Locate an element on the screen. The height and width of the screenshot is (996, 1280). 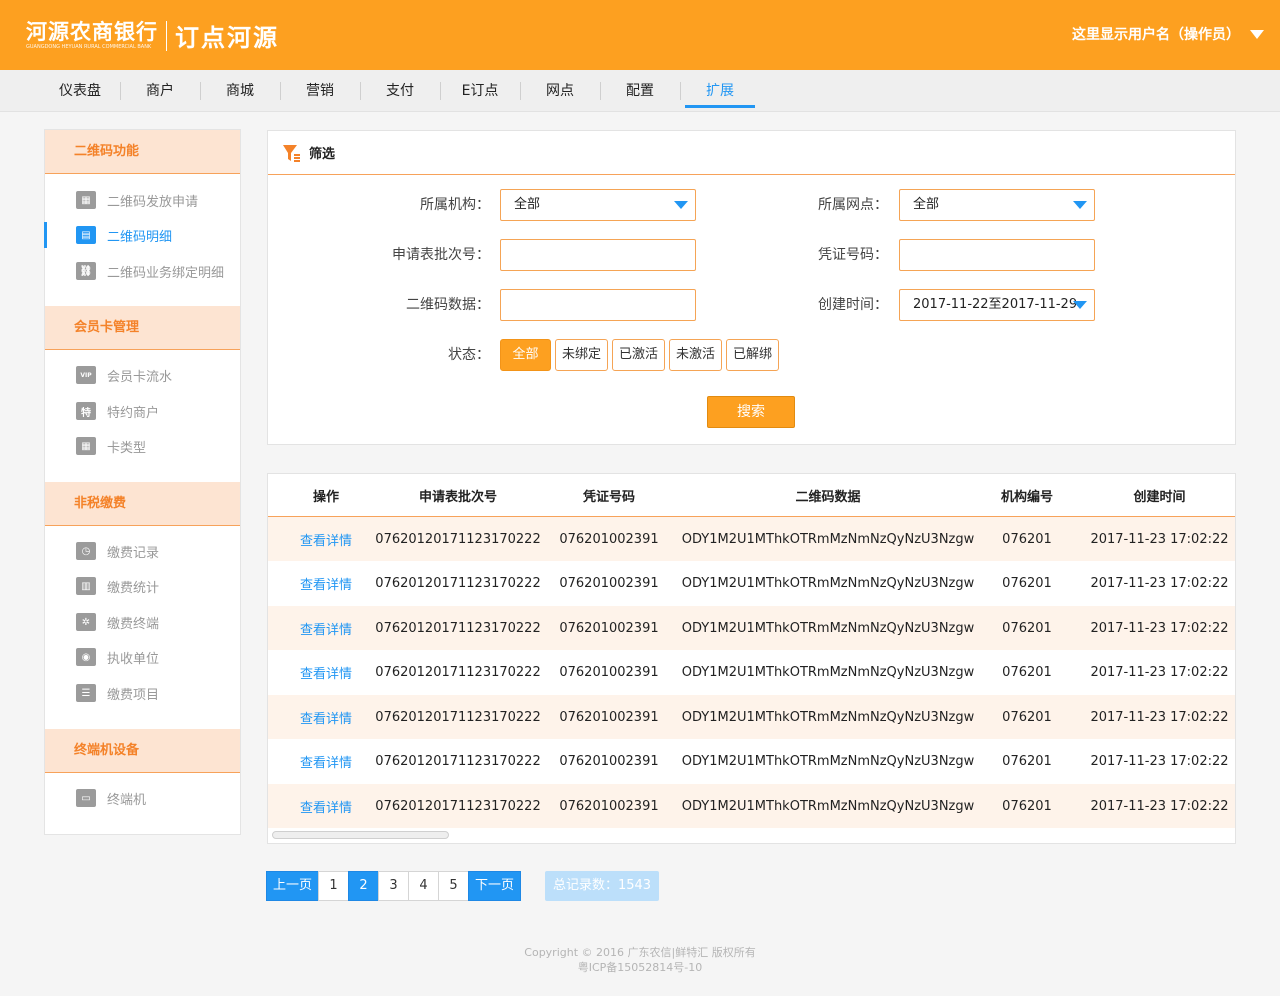
voucher-input is located at coordinates (997, 255).